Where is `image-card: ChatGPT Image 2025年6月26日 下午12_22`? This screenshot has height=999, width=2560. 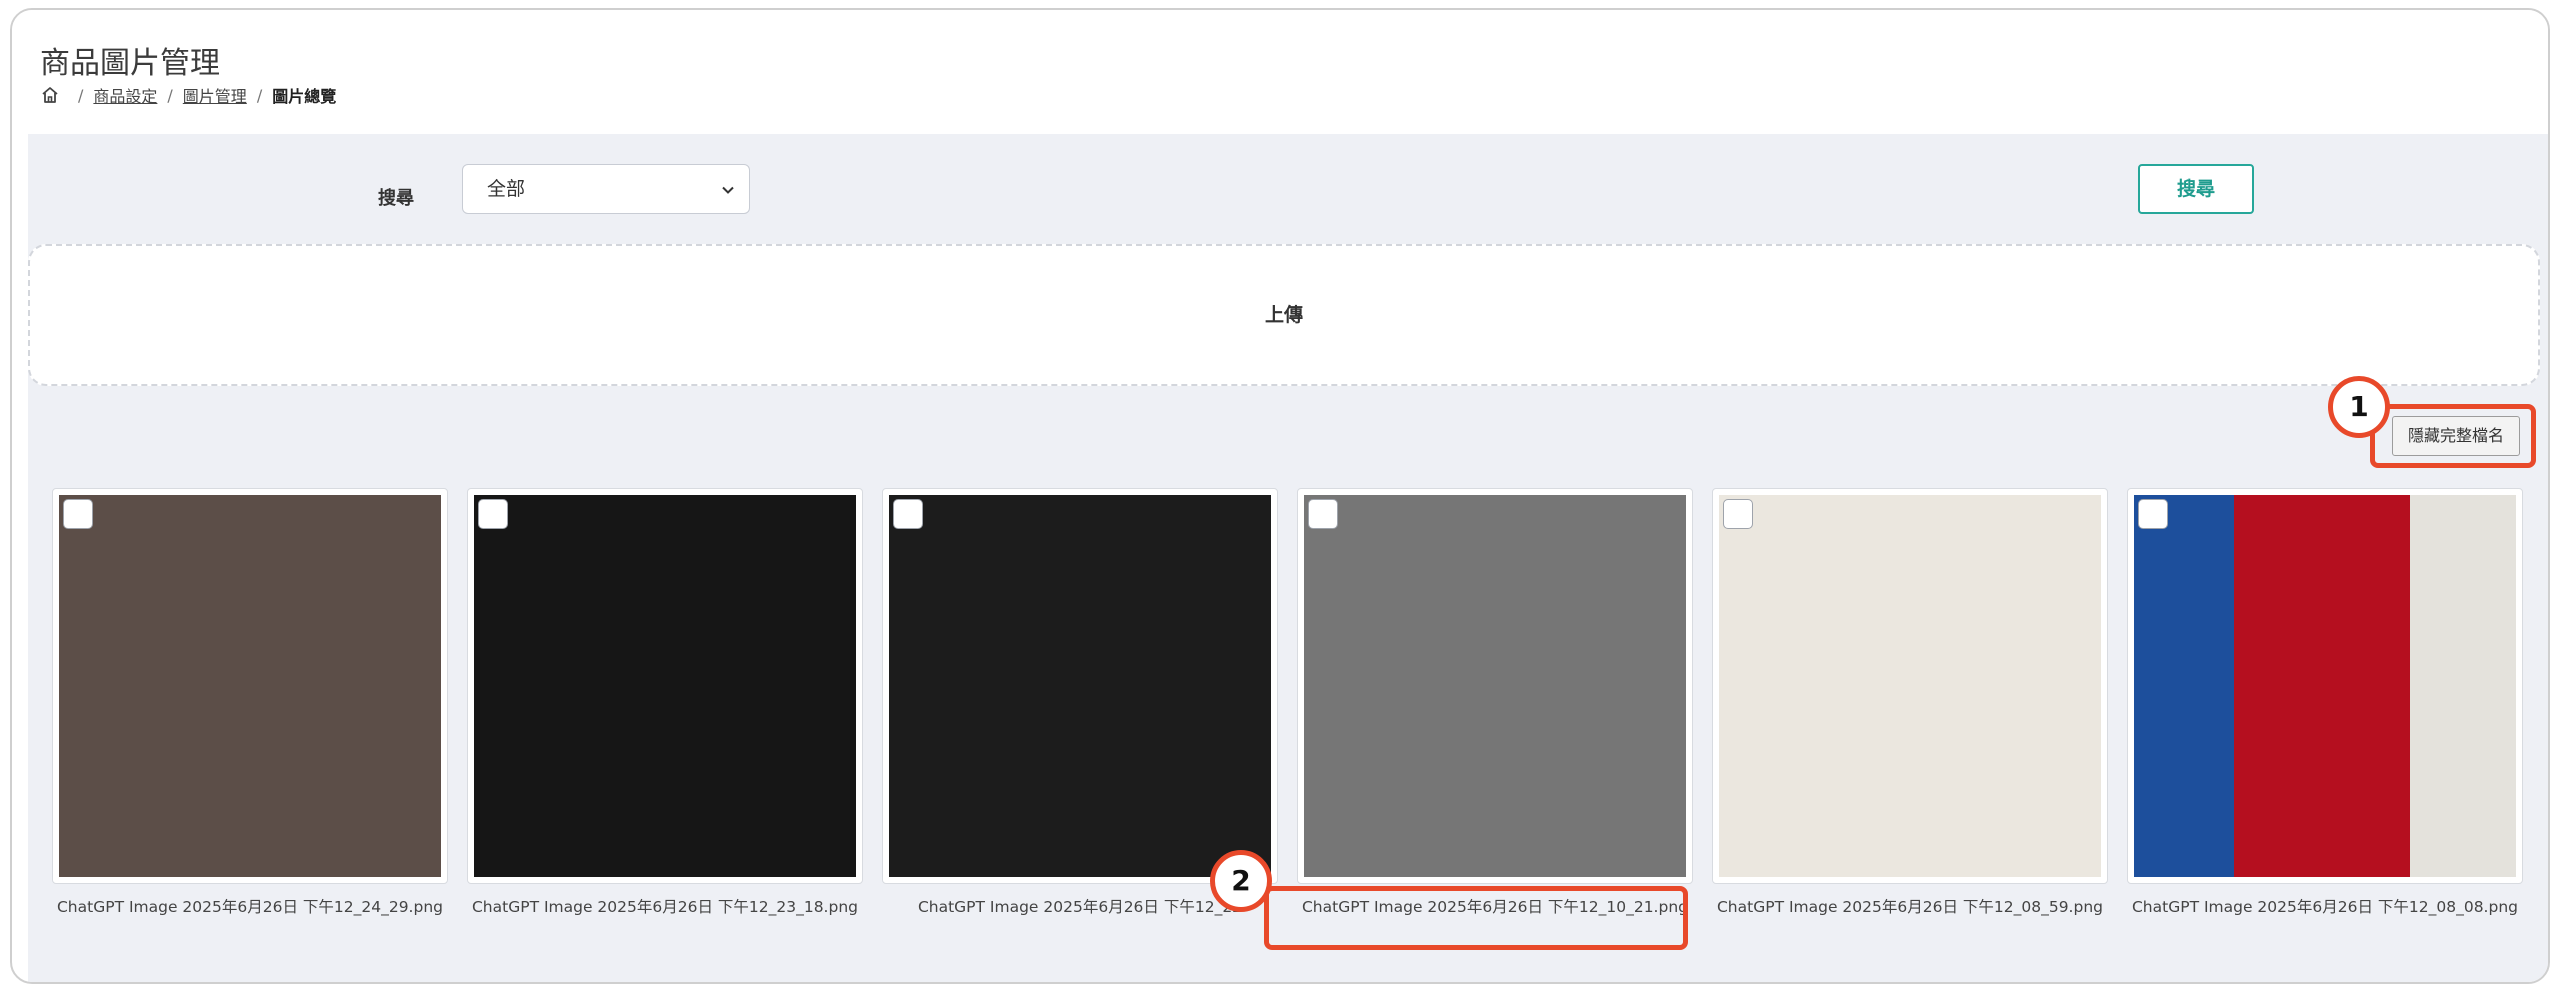 image-card: ChatGPT Image 2025年6月26日 下午12_22 is located at coordinates (1080, 735).